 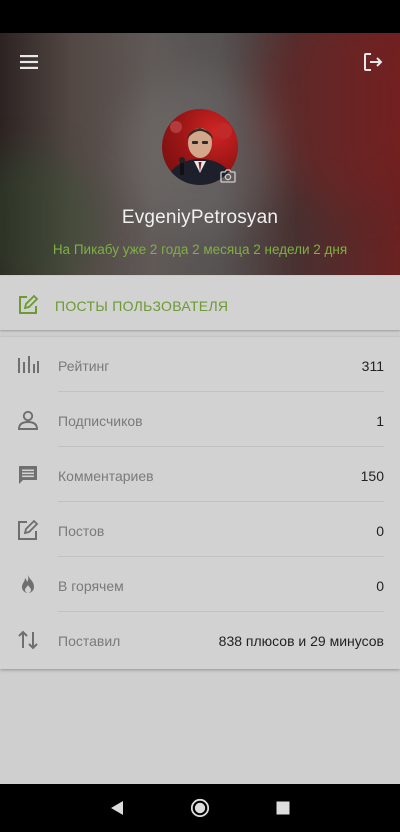 I want to click on comment-icon, so click(x=28, y=475).